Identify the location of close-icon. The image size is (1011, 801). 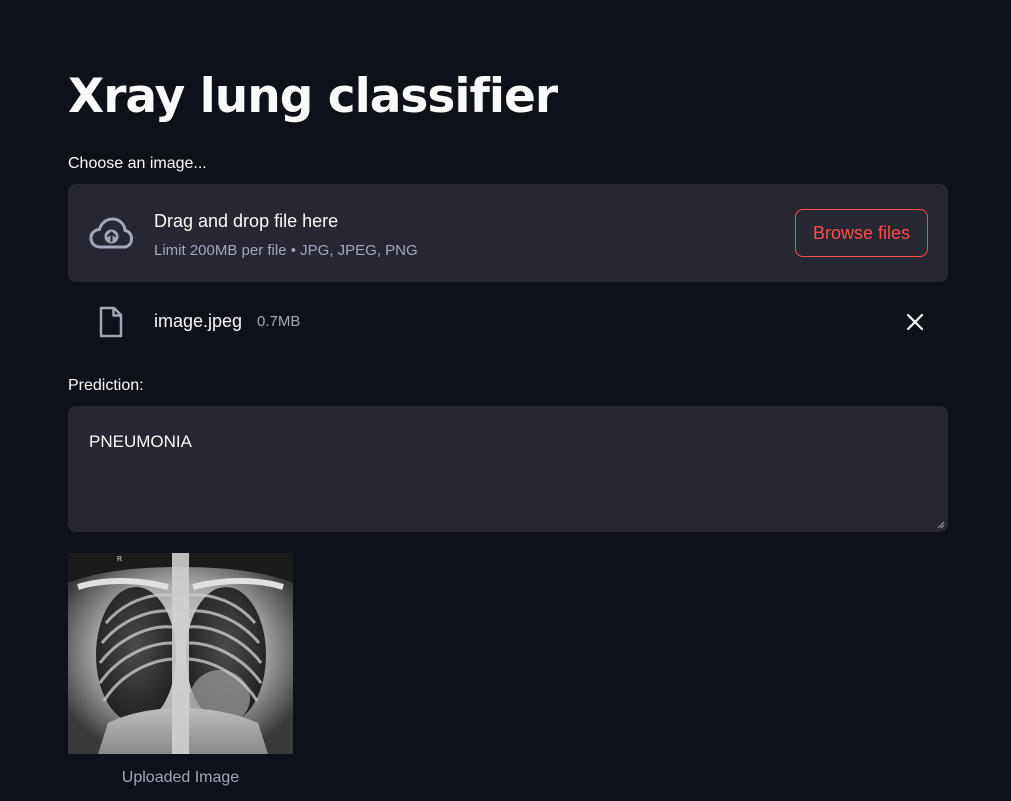
(915, 322).